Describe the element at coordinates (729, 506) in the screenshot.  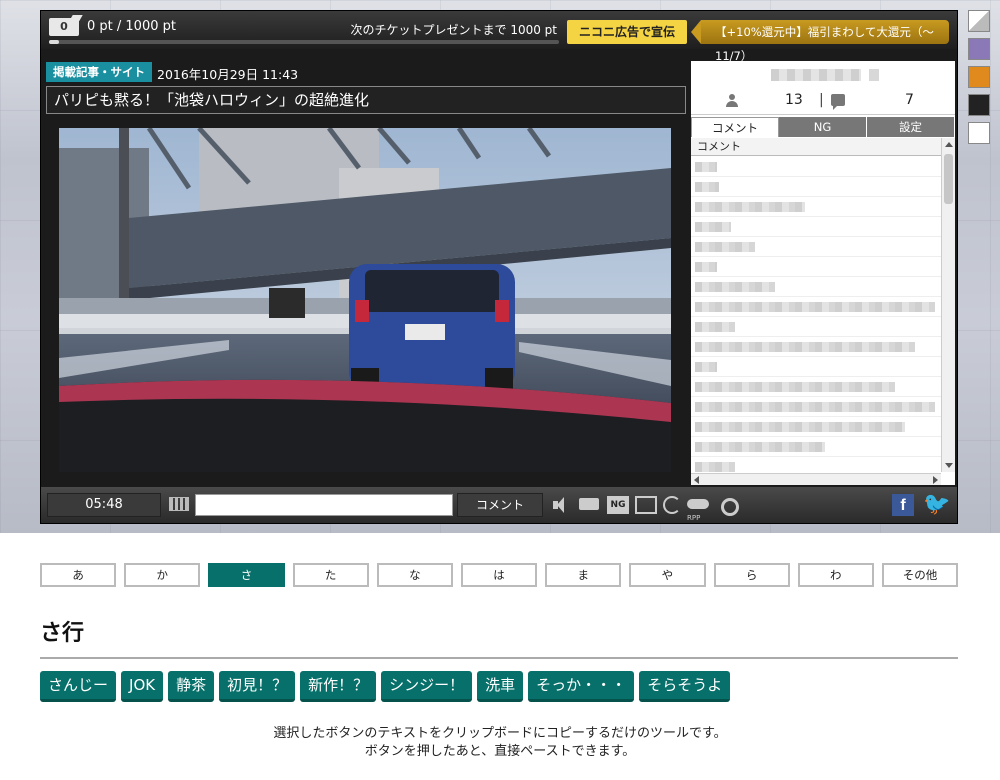
I see `gear-icon` at that location.